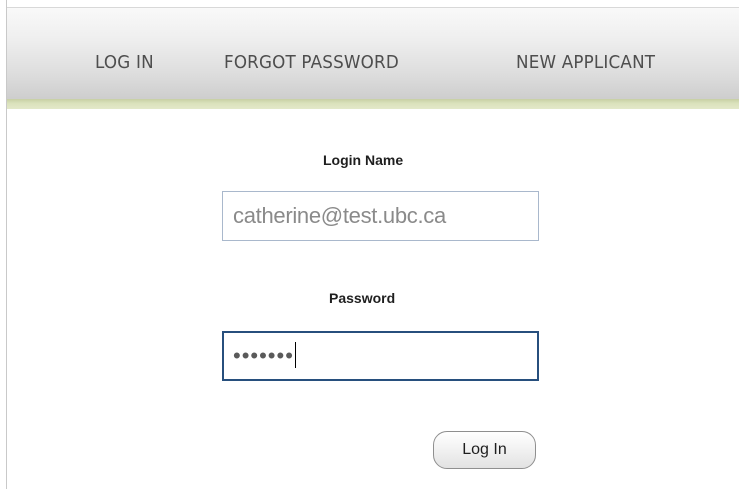  I want to click on login-name-value: catherine@test.ubc.ca, so click(339, 215).